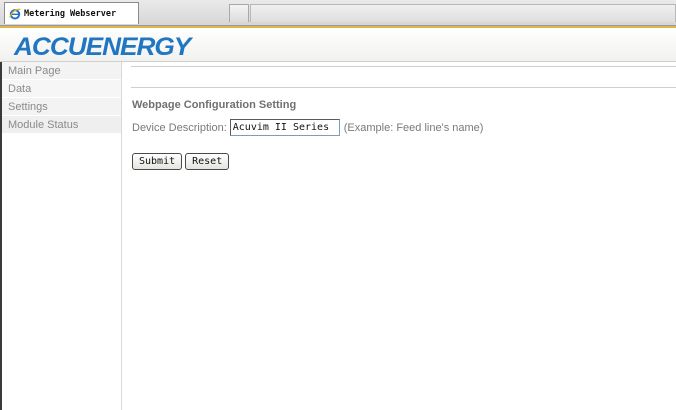  Describe the element at coordinates (403, 87) in the screenshot. I see `divider-bottom` at that location.